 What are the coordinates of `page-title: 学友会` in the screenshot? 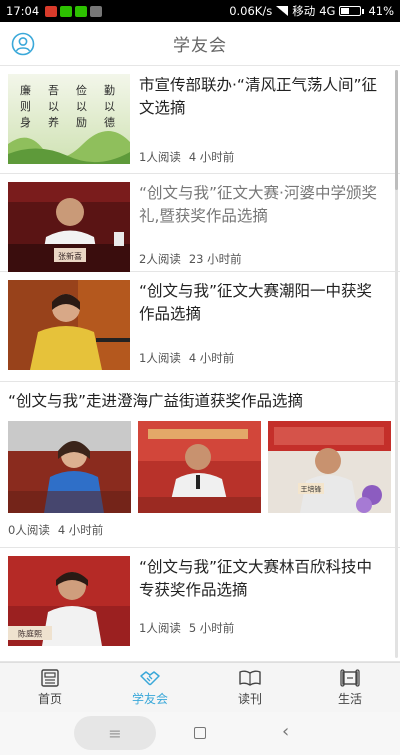 It's located at (200, 46).